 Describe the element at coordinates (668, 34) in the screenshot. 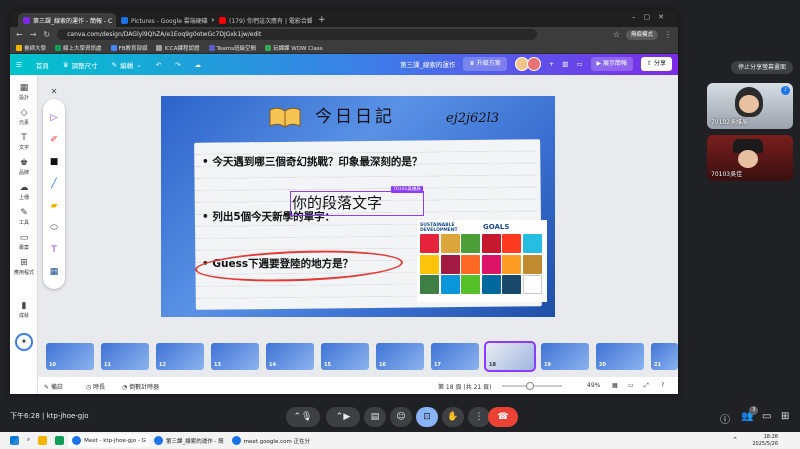

I see `menu-icon: ⋮` at that location.